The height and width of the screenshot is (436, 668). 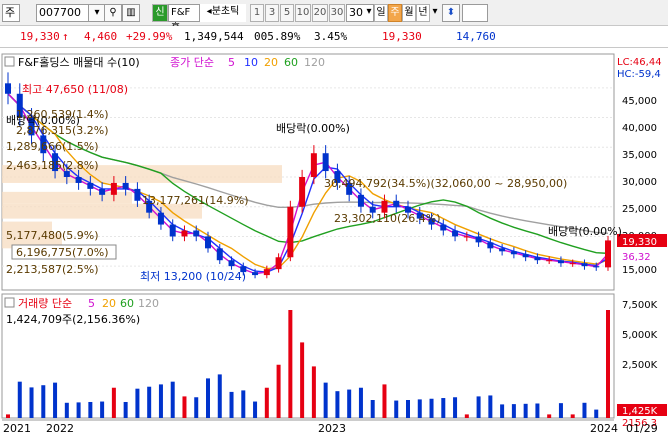 What do you see at coordinates (225, 11) in the screenshot?
I see `period-label: 분초틱` at bounding box center [225, 11].